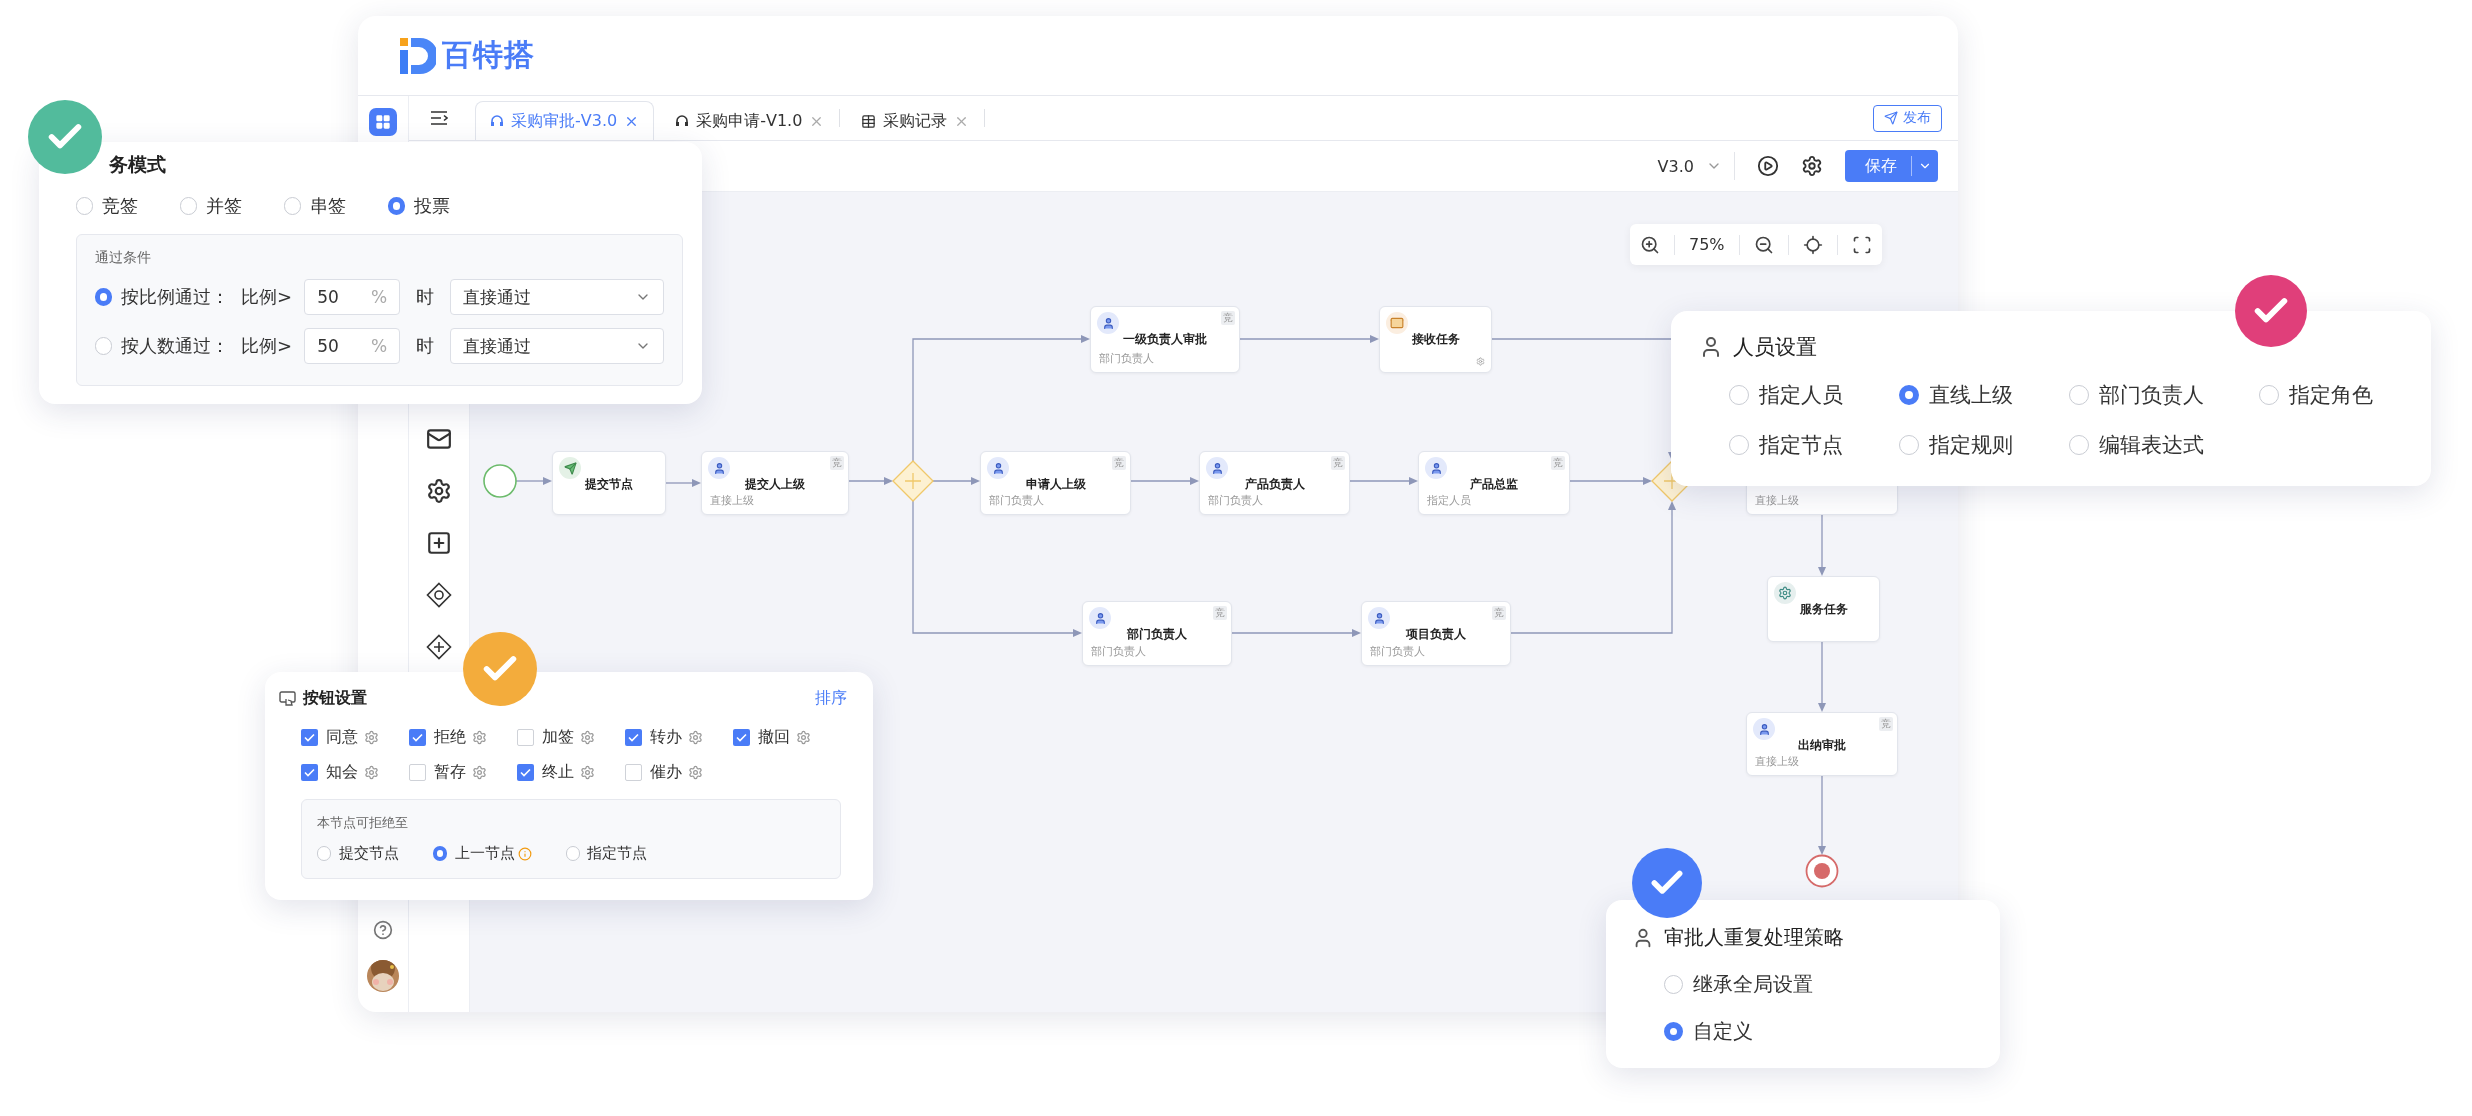 Image resolution: width=2472 pixels, height=1116 pixels. I want to click on node-title: 一级负责人审批, so click(1165, 339).